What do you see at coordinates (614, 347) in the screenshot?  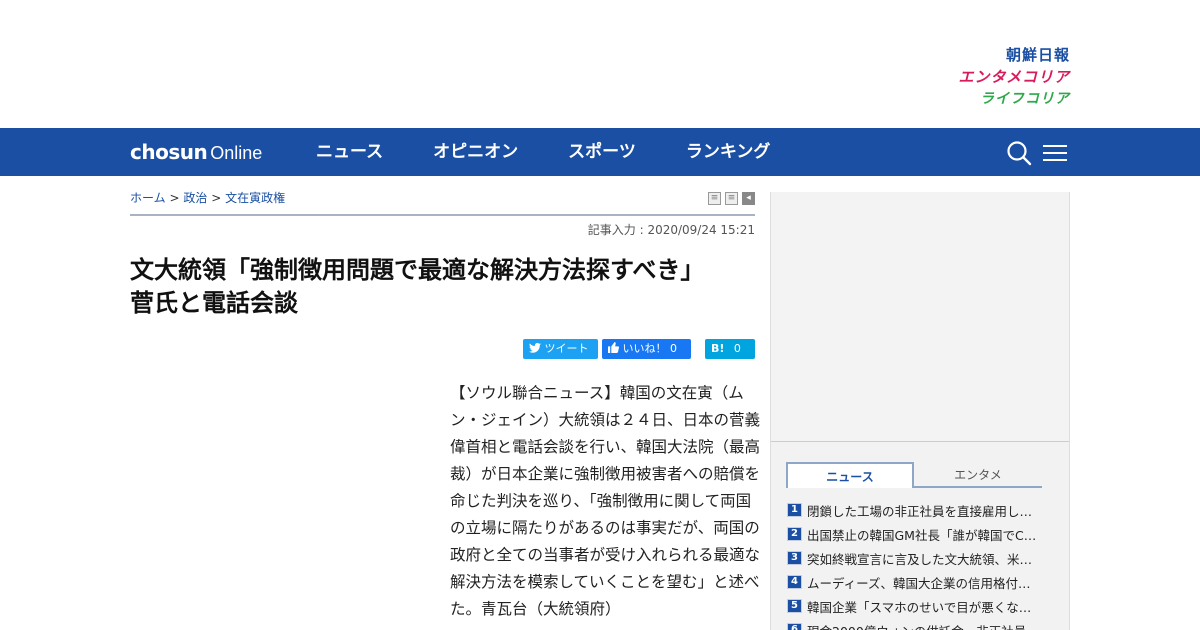 I see `thumbs-up-icon` at bounding box center [614, 347].